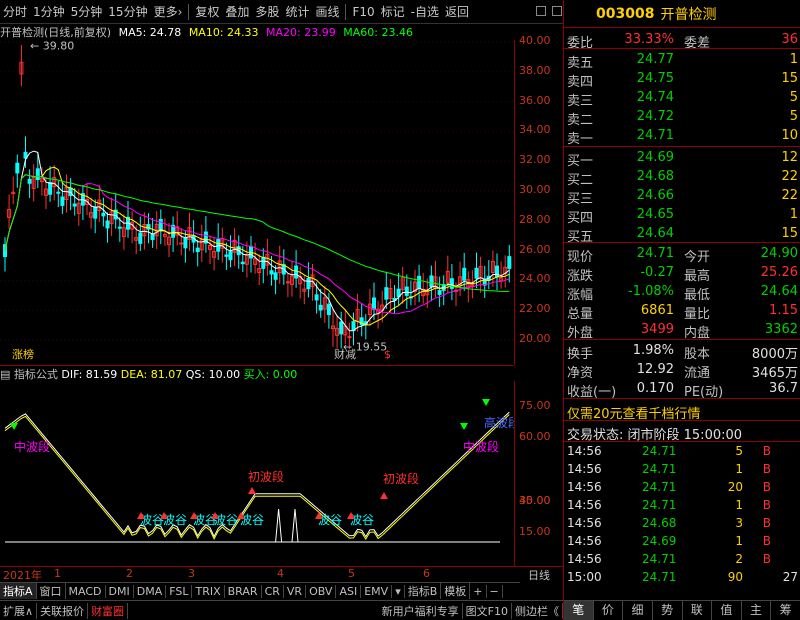 This screenshot has height=620, width=800. What do you see at coordinates (739, 523) in the screenshot?
I see `tick-volume: 3` at bounding box center [739, 523].